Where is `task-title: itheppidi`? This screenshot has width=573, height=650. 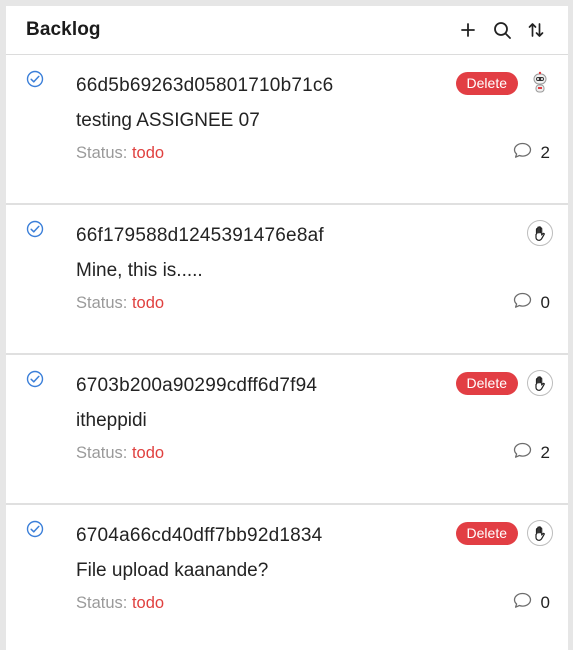 task-title: itheppidi is located at coordinates (111, 420).